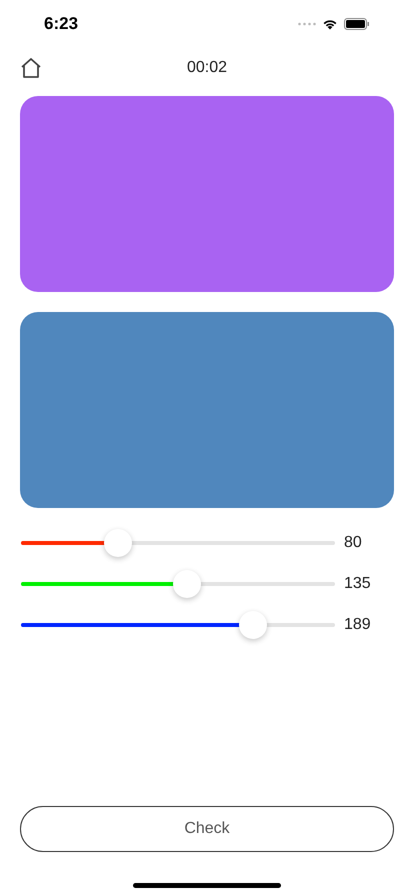 Image resolution: width=414 pixels, height=896 pixels. Describe the element at coordinates (357, 24) in the screenshot. I see `battery-icon` at that location.